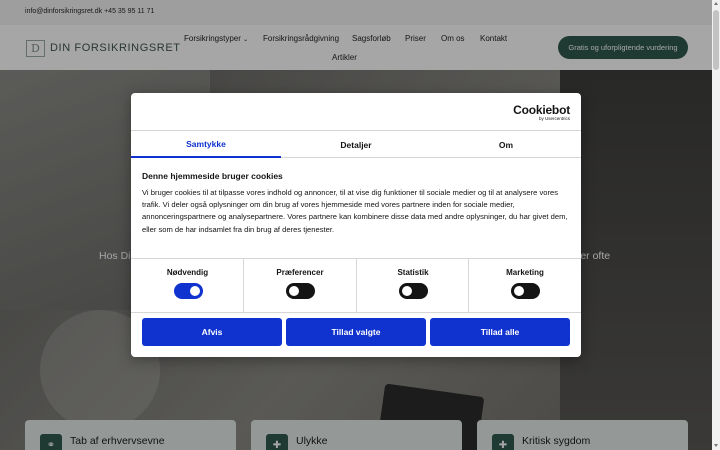 This screenshot has height=450, width=720. Describe the element at coordinates (212, 176) in the screenshot. I see `cookie-heading: Denne hjemmeside bruger cookies` at that location.